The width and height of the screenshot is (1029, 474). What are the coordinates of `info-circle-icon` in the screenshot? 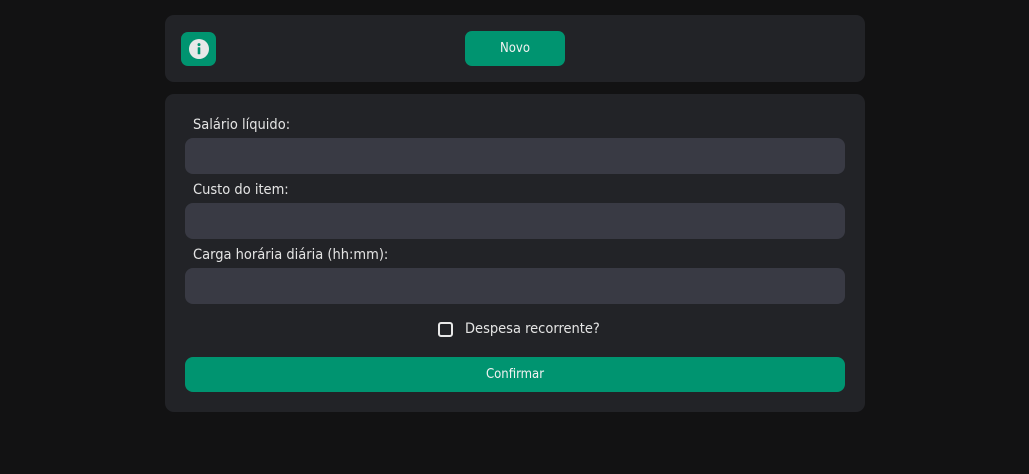 It's located at (198, 49).